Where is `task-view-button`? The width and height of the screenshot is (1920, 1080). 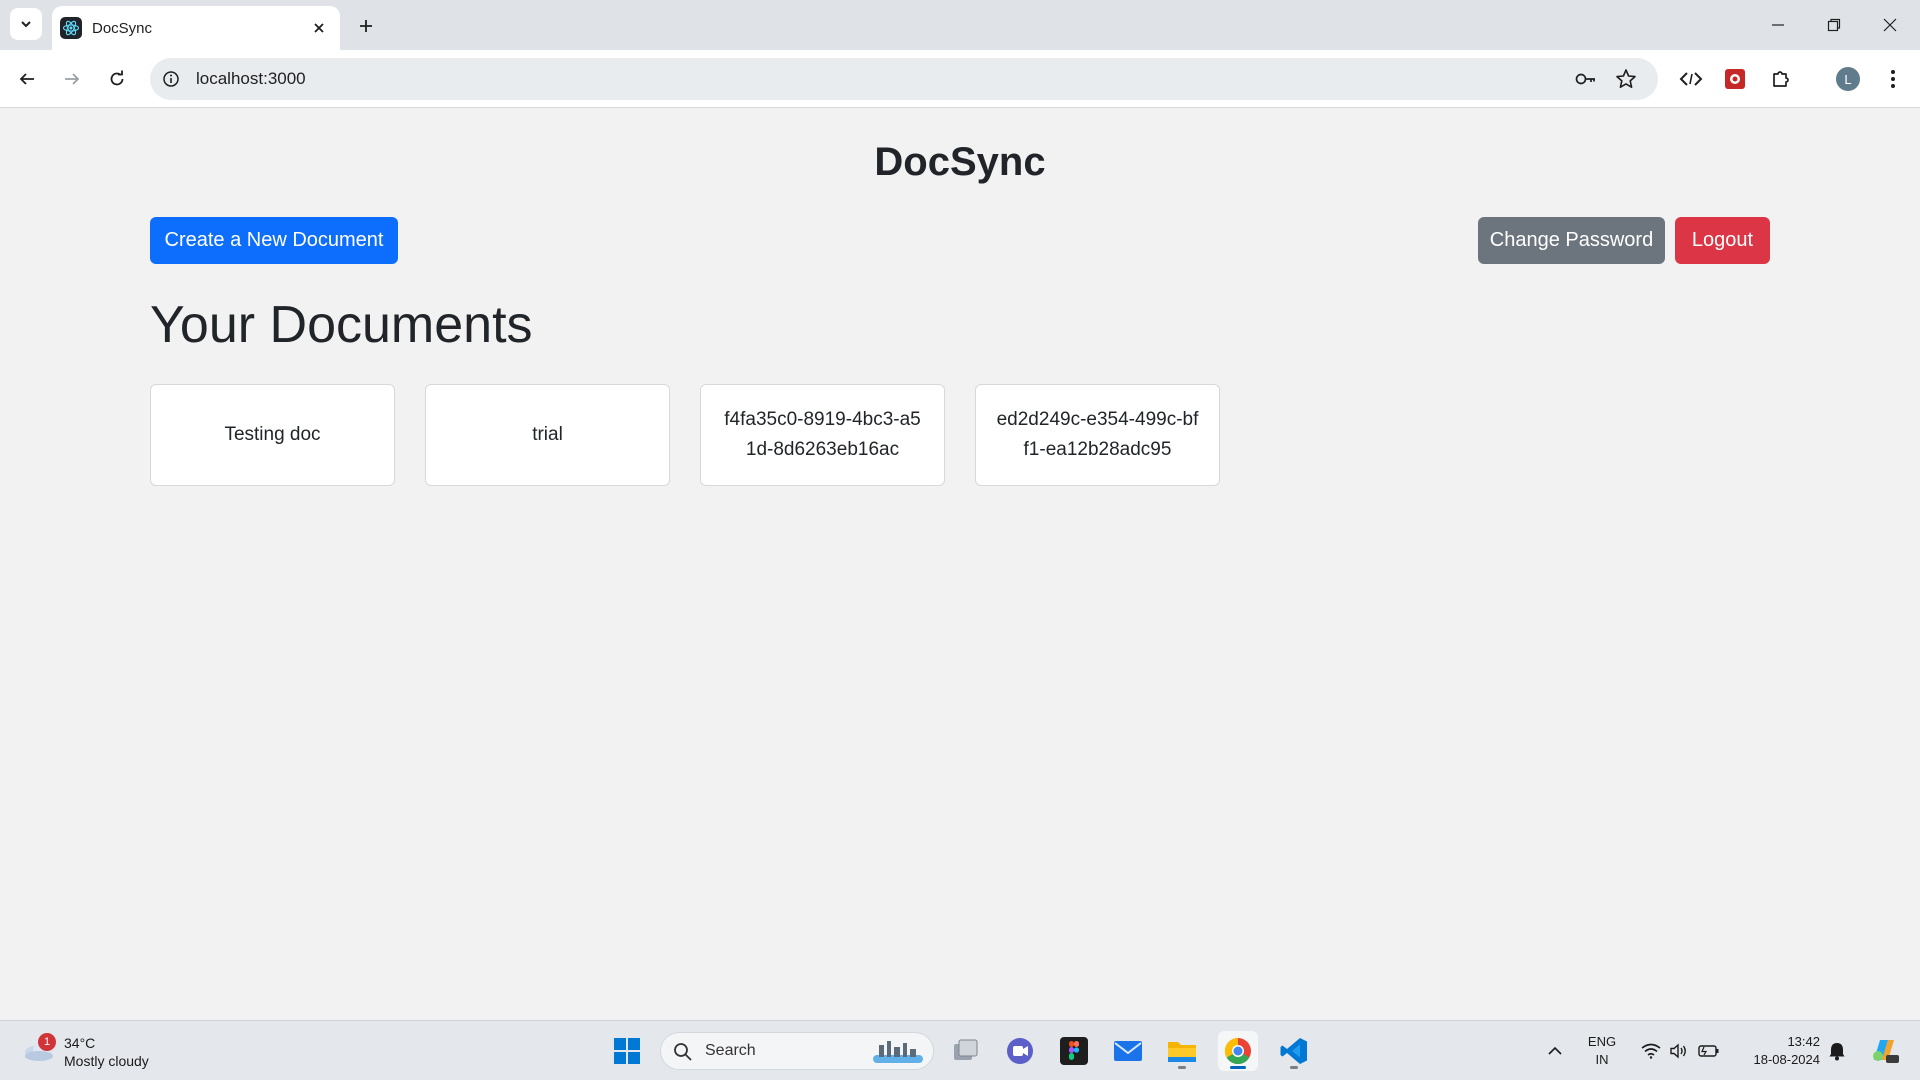 task-view-button is located at coordinates (966, 1051).